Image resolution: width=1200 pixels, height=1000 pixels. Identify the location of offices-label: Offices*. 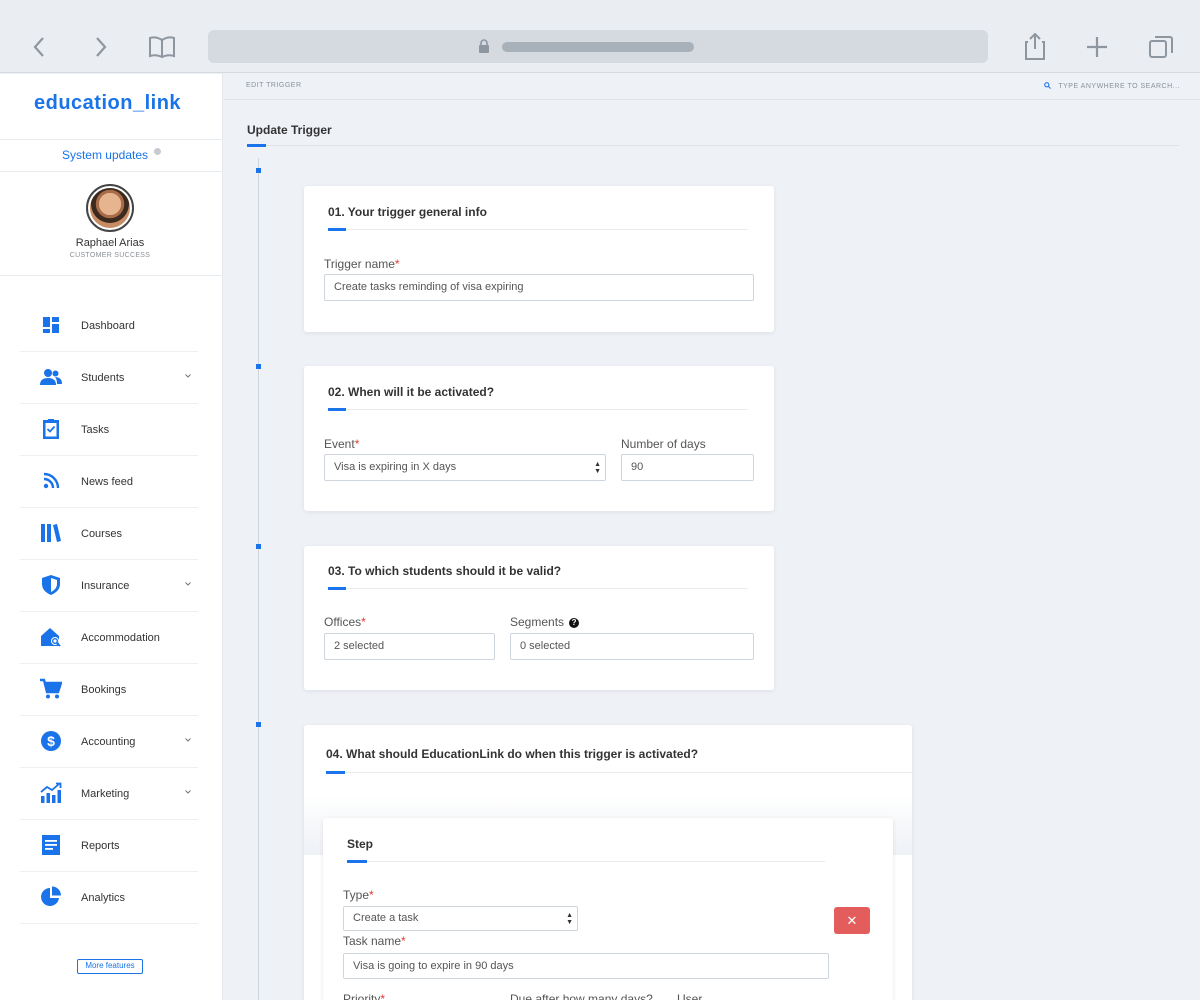
(345, 622).